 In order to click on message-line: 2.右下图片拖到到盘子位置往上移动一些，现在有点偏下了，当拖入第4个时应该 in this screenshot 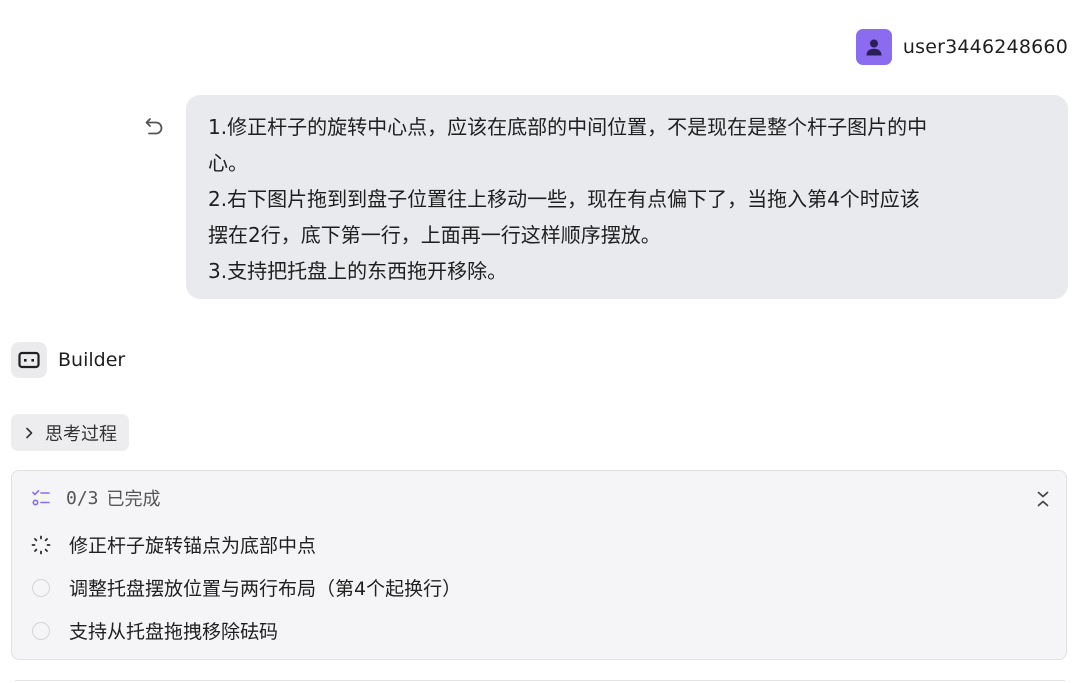, I will do `click(564, 199)`.